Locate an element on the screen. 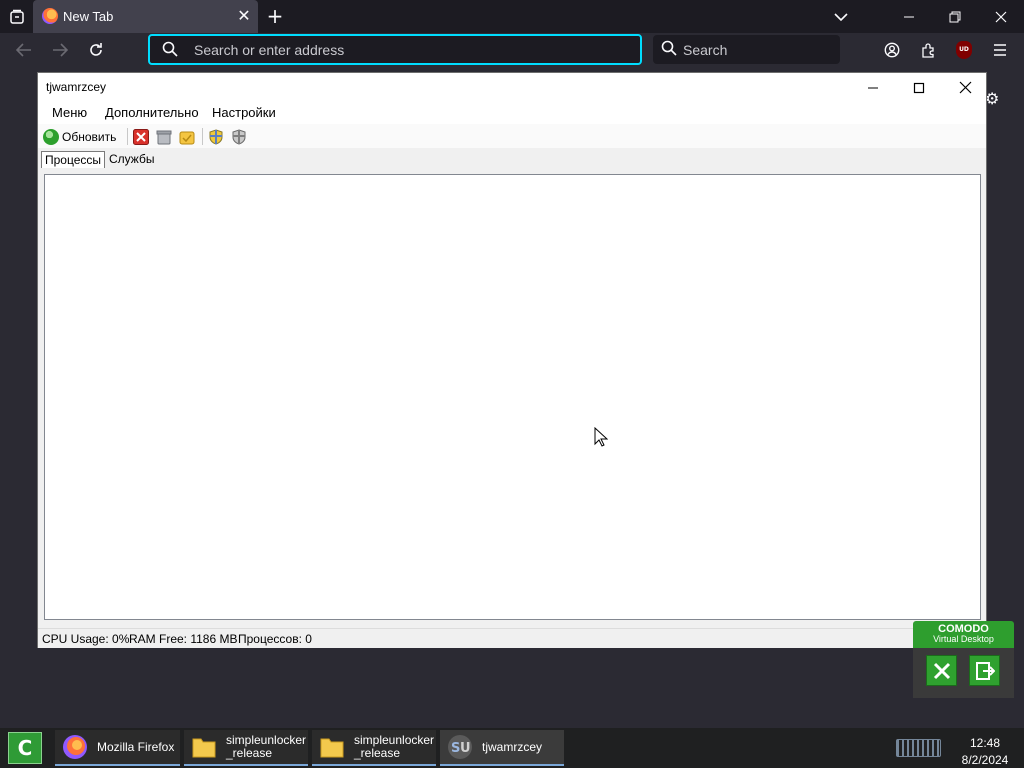 This screenshot has width=1024, height=768. svg-text: U is located at coordinates (465, 748).